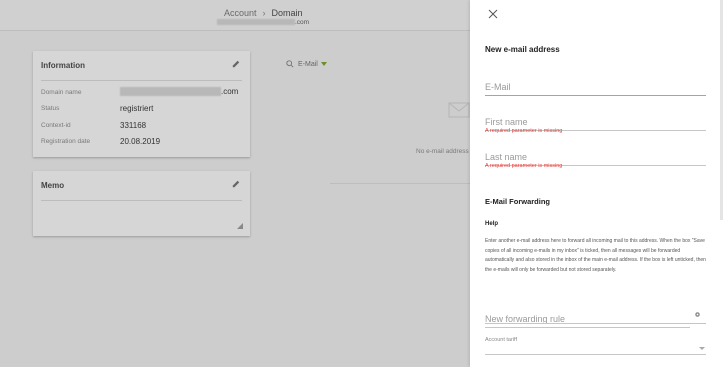  Describe the element at coordinates (53, 185) in the screenshot. I see `memo-card-title: Memo` at that location.